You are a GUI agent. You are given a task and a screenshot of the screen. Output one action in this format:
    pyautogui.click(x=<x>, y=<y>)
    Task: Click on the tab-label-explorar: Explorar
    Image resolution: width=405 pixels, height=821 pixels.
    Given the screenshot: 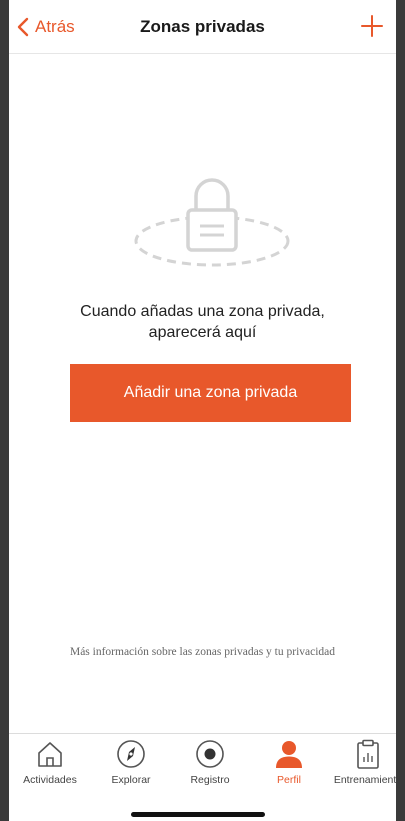 What is the action you would take?
    pyautogui.click(x=131, y=780)
    